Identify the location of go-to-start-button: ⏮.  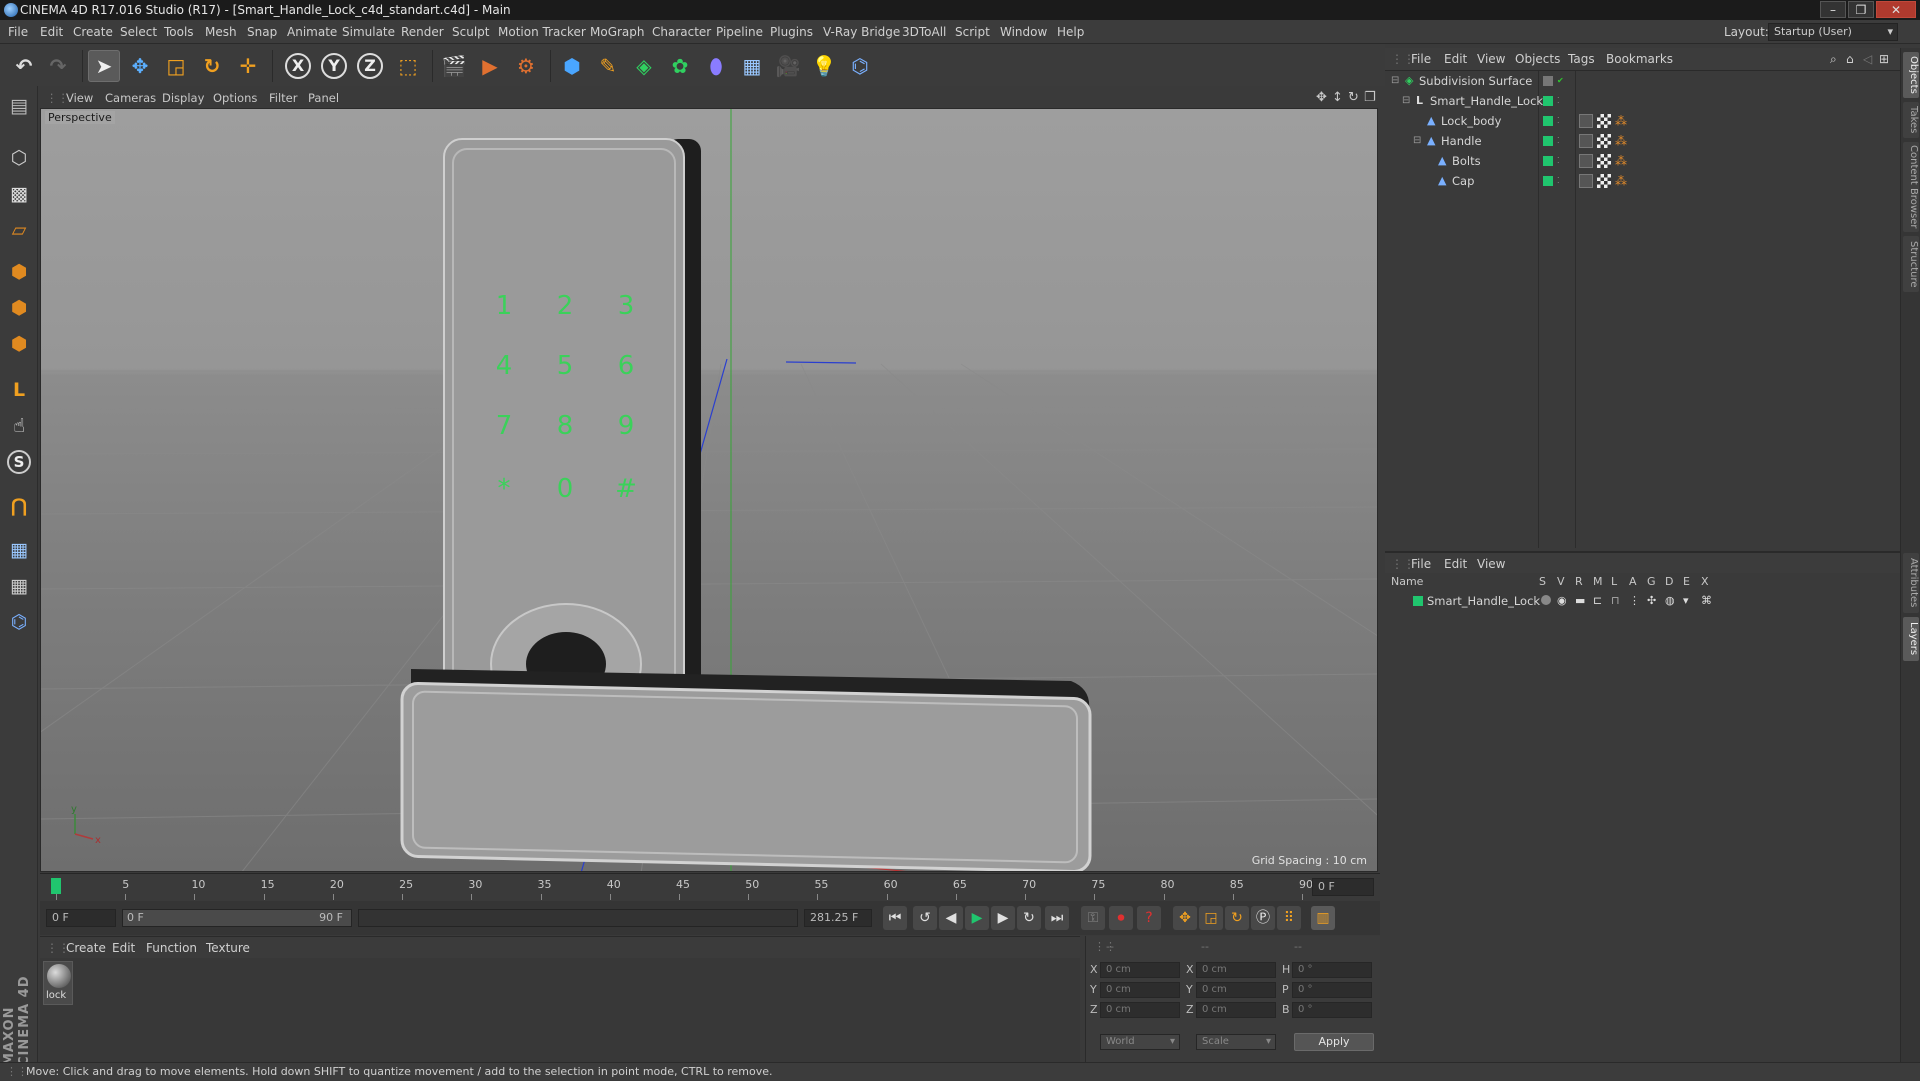
(895, 918).